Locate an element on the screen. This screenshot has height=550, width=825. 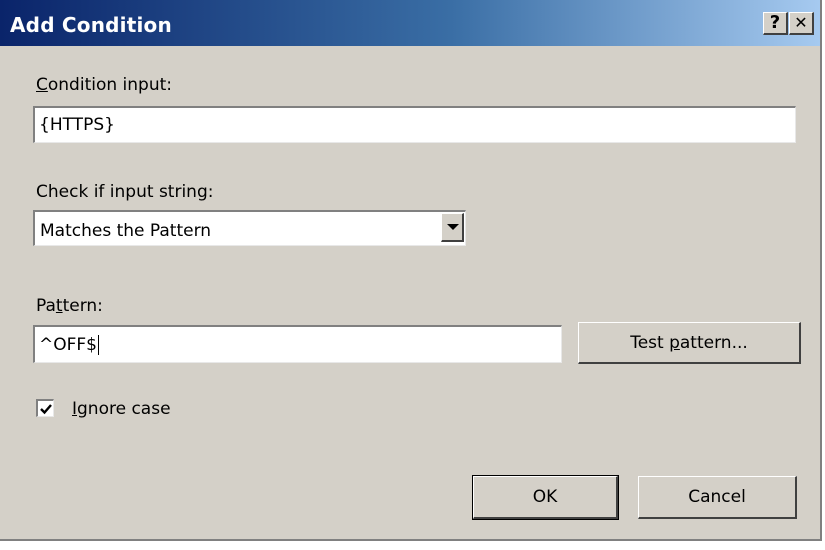
pattern-field: ^OFF$ is located at coordinates (297, 344).